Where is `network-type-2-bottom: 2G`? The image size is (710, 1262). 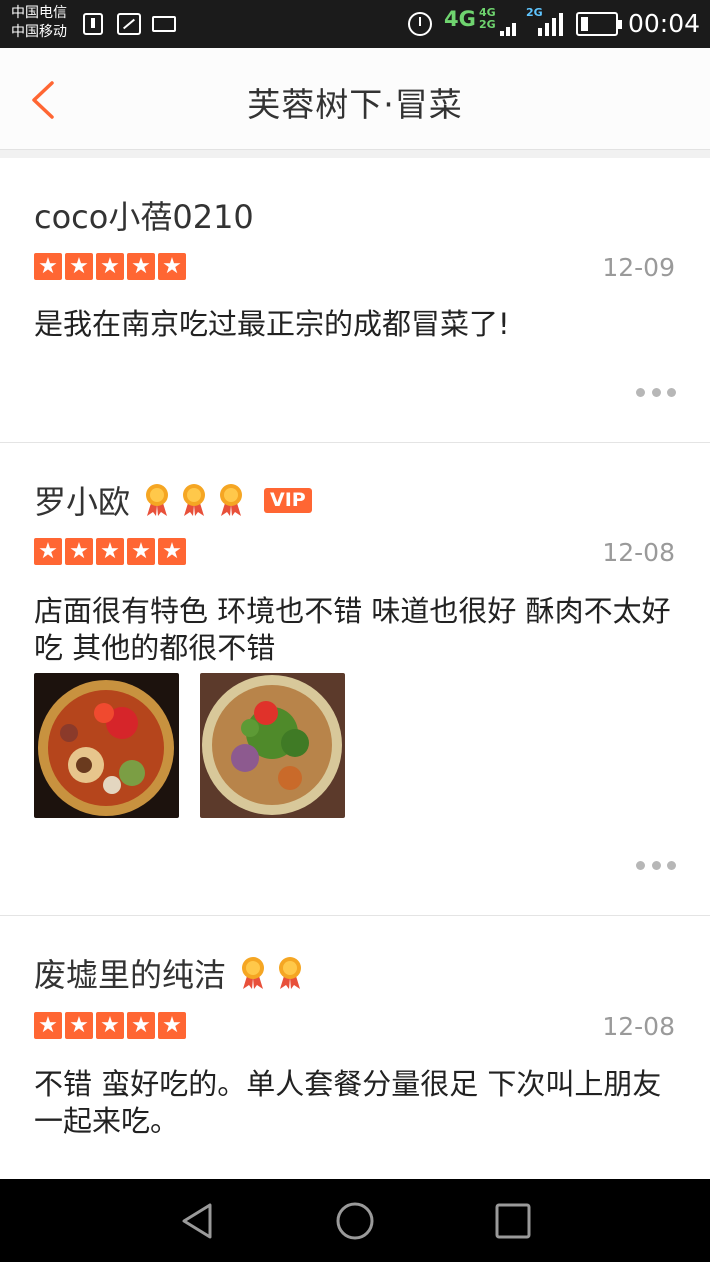
network-type-2-bottom: 2G is located at coordinates (487, 24).